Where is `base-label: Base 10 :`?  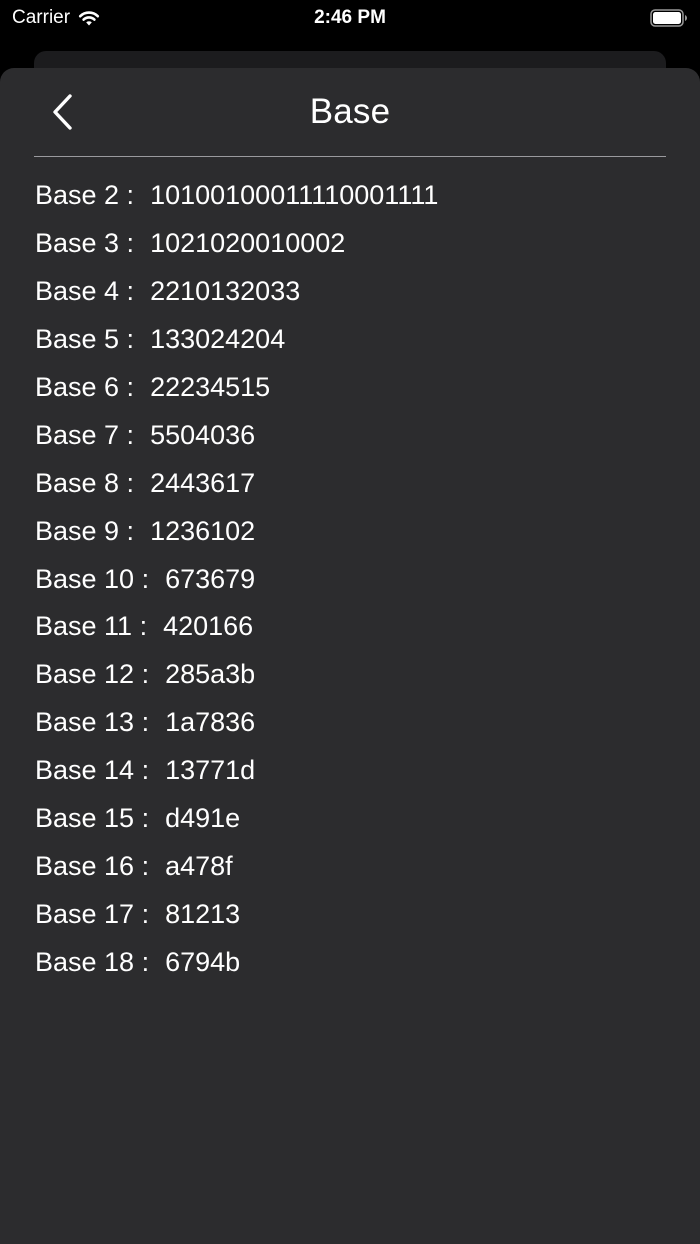 base-label: Base 10 : is located at coordinates (92, 578).